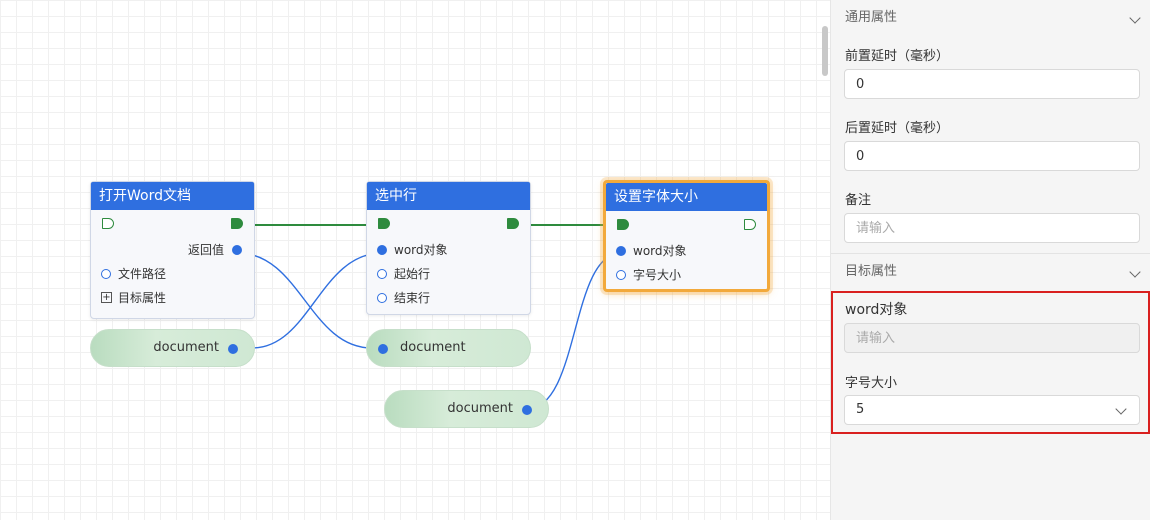 The height and width of the screenshot is (520, 1150). Describe the element at coordinates (825, 51) in the screenshot. I see `canvas-scrollbar` at that location.